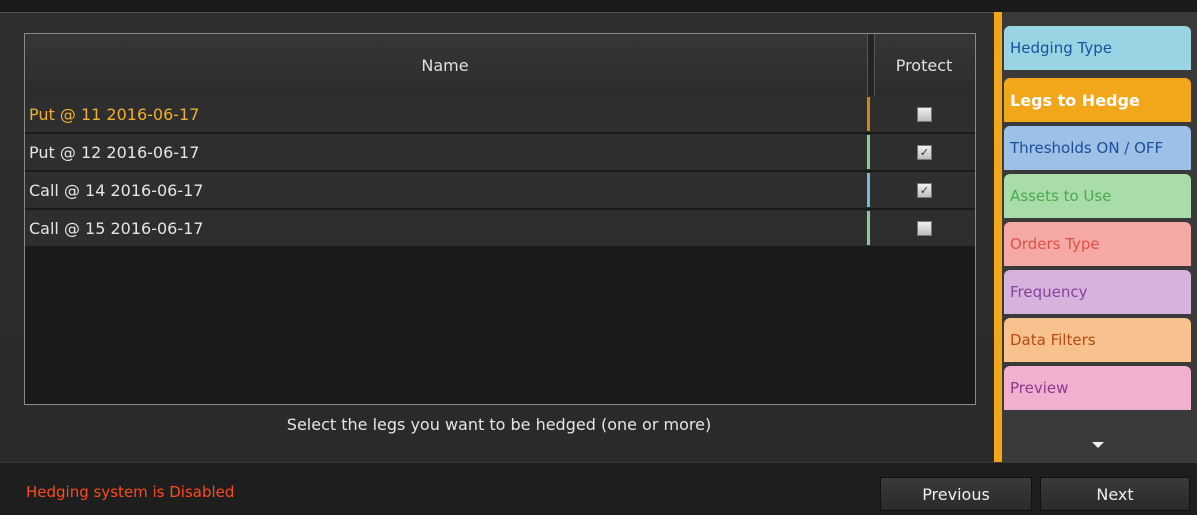  What do you see at coordinates (445, 65) in the screenshot?
I see `column-header-name: Name` at bounding box center [445, 65].